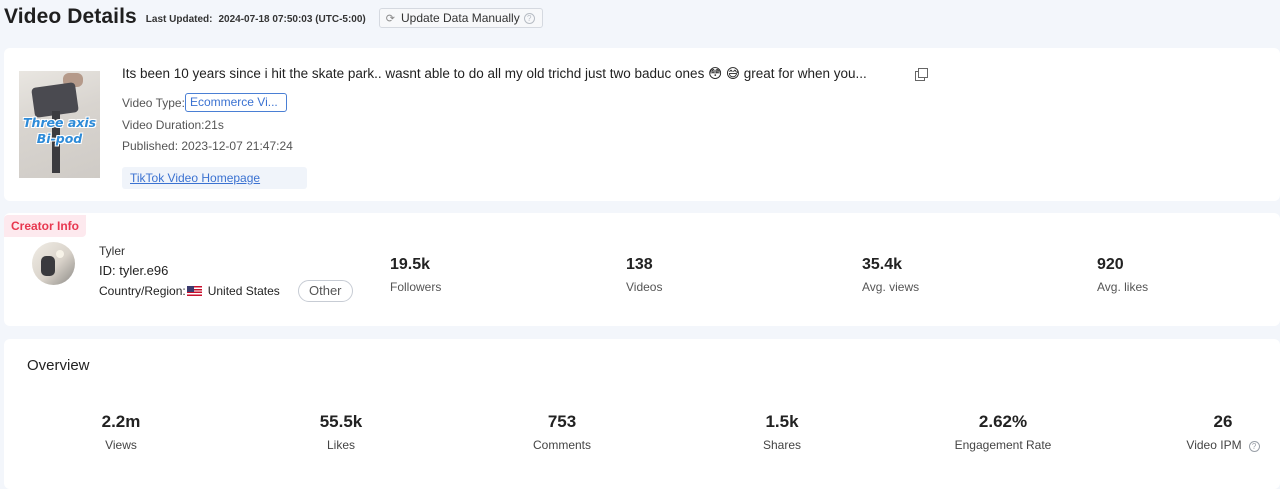  I want to click on thumbnail-caption: Three axis Bi-pod, so click(59, 130).